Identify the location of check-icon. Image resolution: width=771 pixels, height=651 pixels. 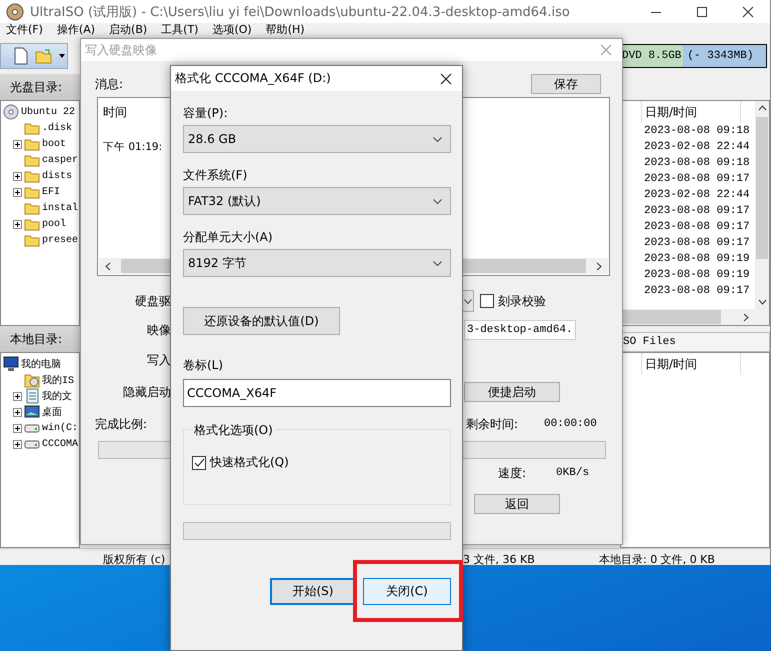
(199, 462).